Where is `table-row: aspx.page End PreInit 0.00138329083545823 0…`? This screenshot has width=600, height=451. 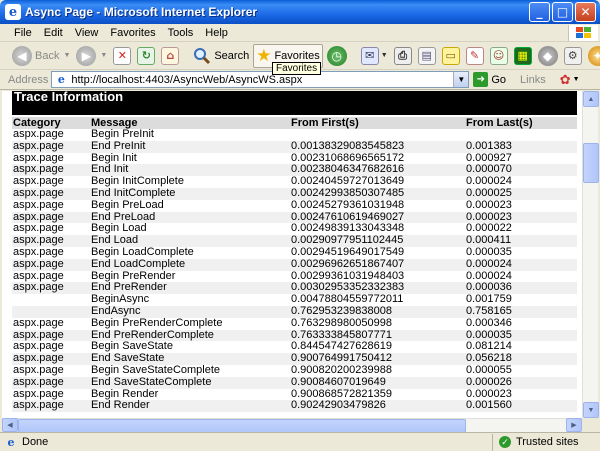
table-row: aspx.page End PreInit 0.00138329083545823 0… is located at coordinates (294, 146).